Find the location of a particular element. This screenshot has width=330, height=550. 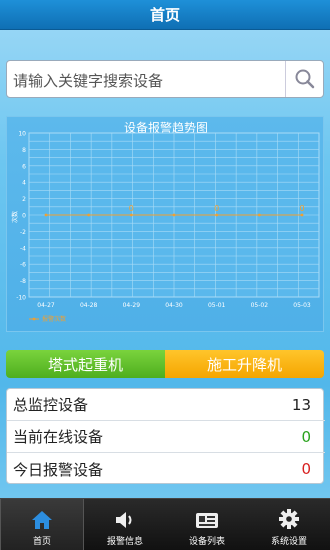

stat-label: 今日报警设备 is located at coordinates (58, 469).